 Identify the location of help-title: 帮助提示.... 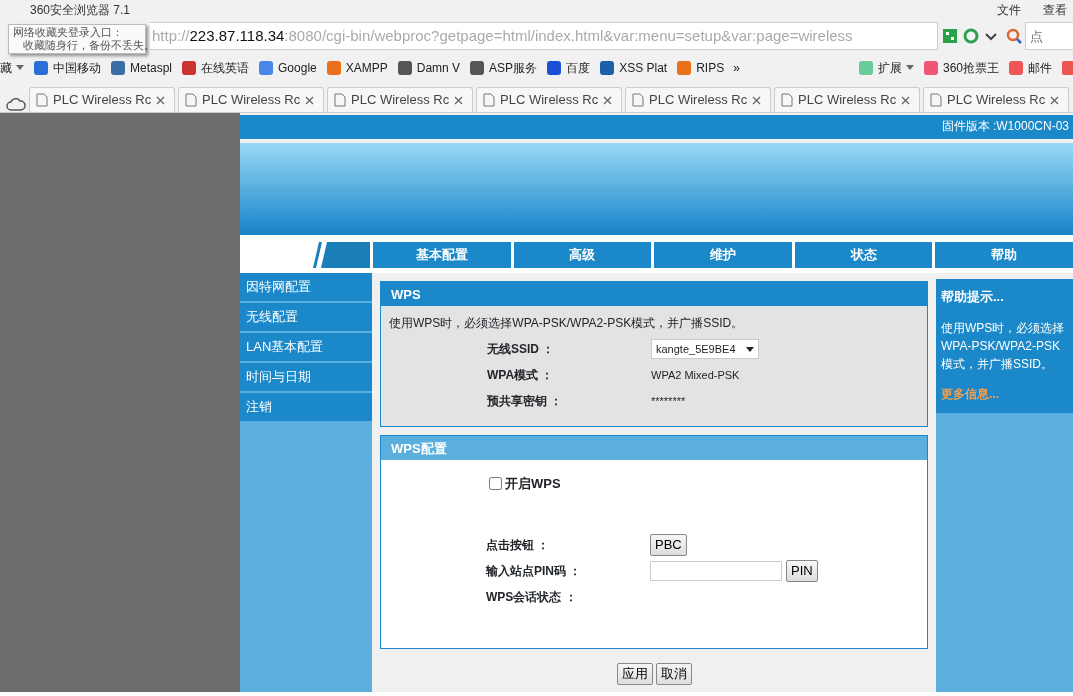
(973, 297).